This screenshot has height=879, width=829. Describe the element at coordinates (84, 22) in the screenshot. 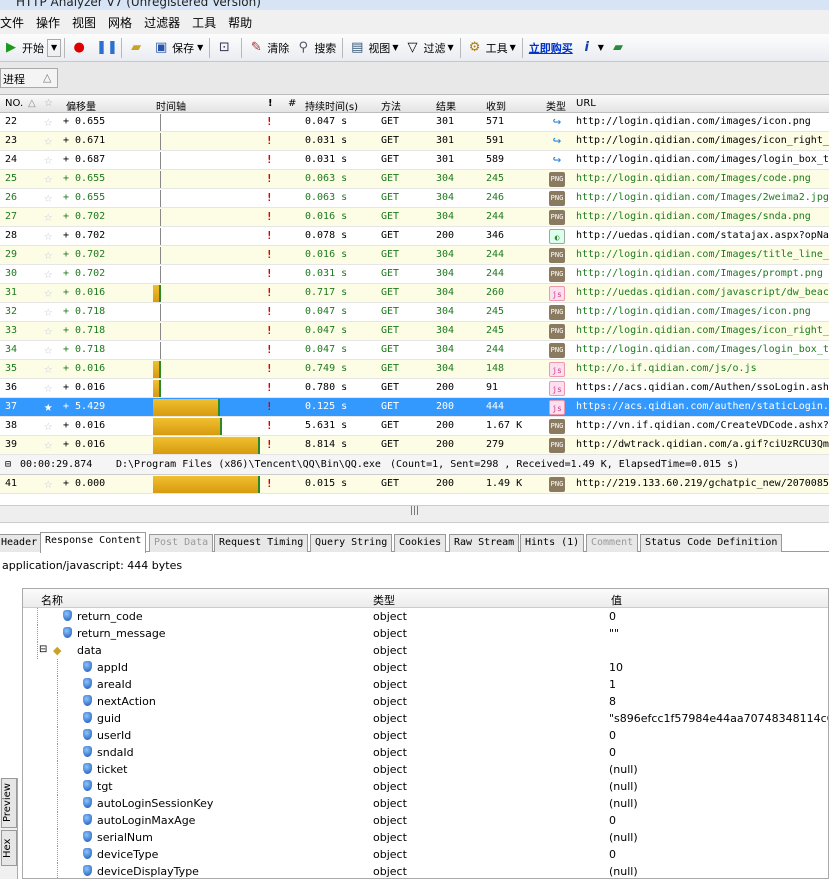

I see `menu-view: 视图` at that location.